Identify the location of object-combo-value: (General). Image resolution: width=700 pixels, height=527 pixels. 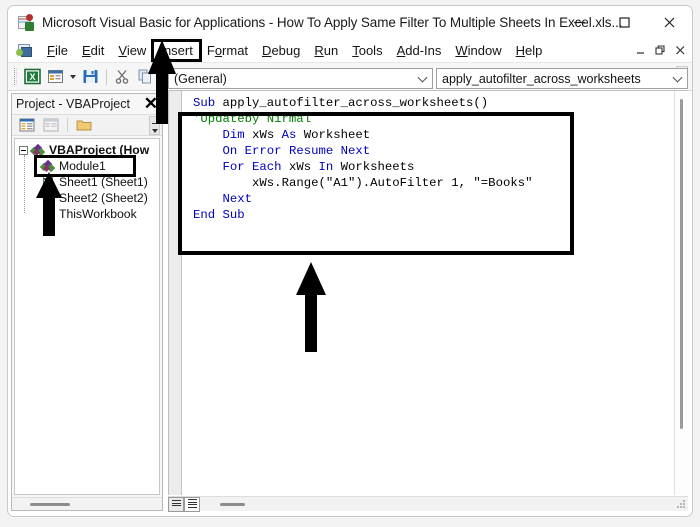
(200, 78).